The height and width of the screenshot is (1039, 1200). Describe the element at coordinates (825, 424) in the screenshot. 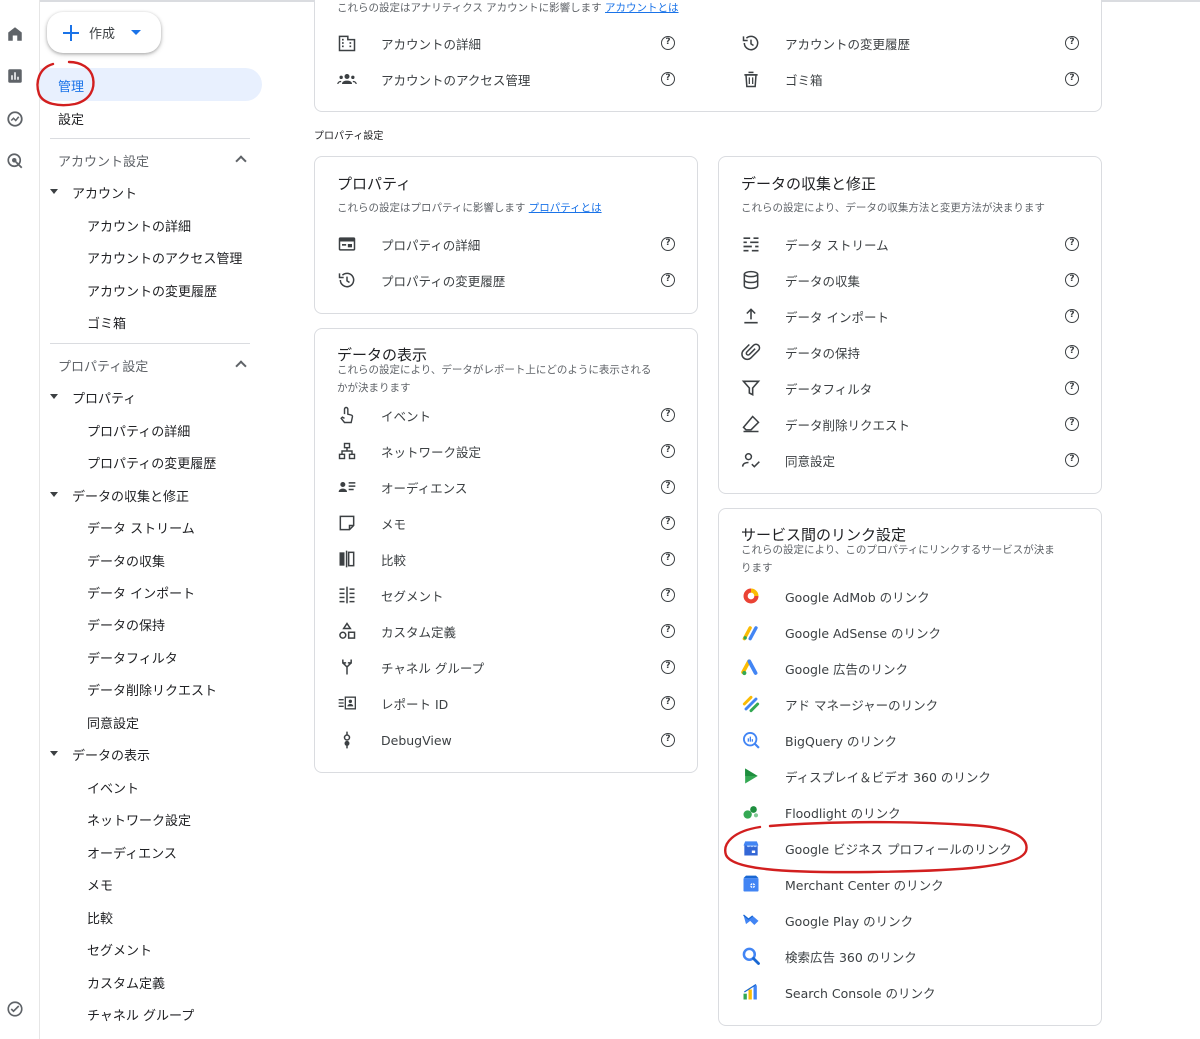

I see `data-deletion-row: データ削除リクエスト` at that location.